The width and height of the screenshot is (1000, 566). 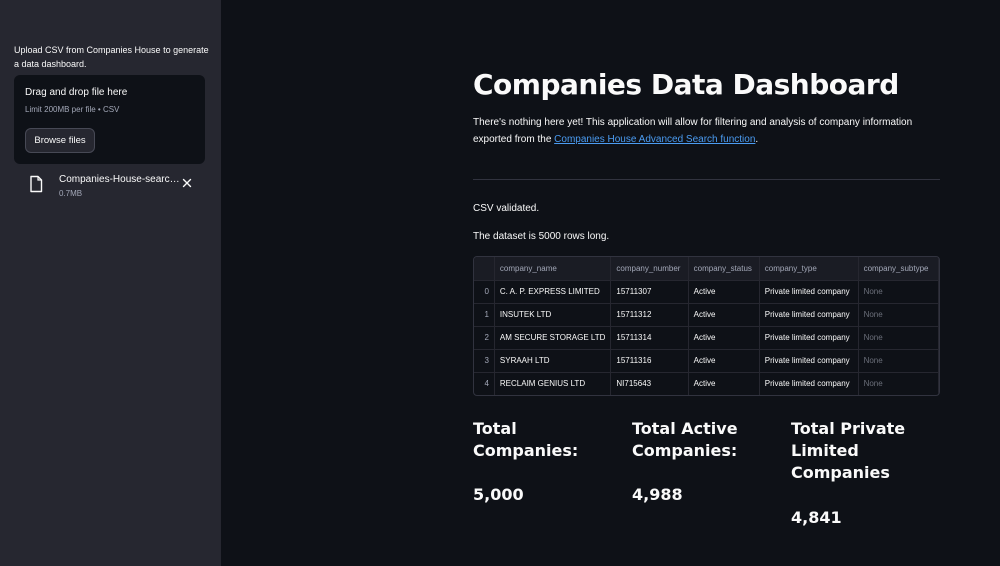 What do you see at coordinates (553, 361) in the screenshot?
I see `cell-company-name: SYRAAH LTD` at bounding box center [553, 361].